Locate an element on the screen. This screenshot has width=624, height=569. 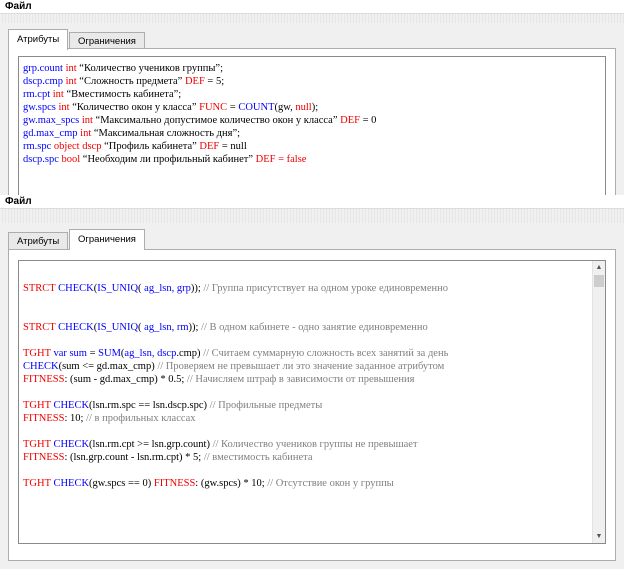
code-token: object dscp is located at coordinates (77, 146).